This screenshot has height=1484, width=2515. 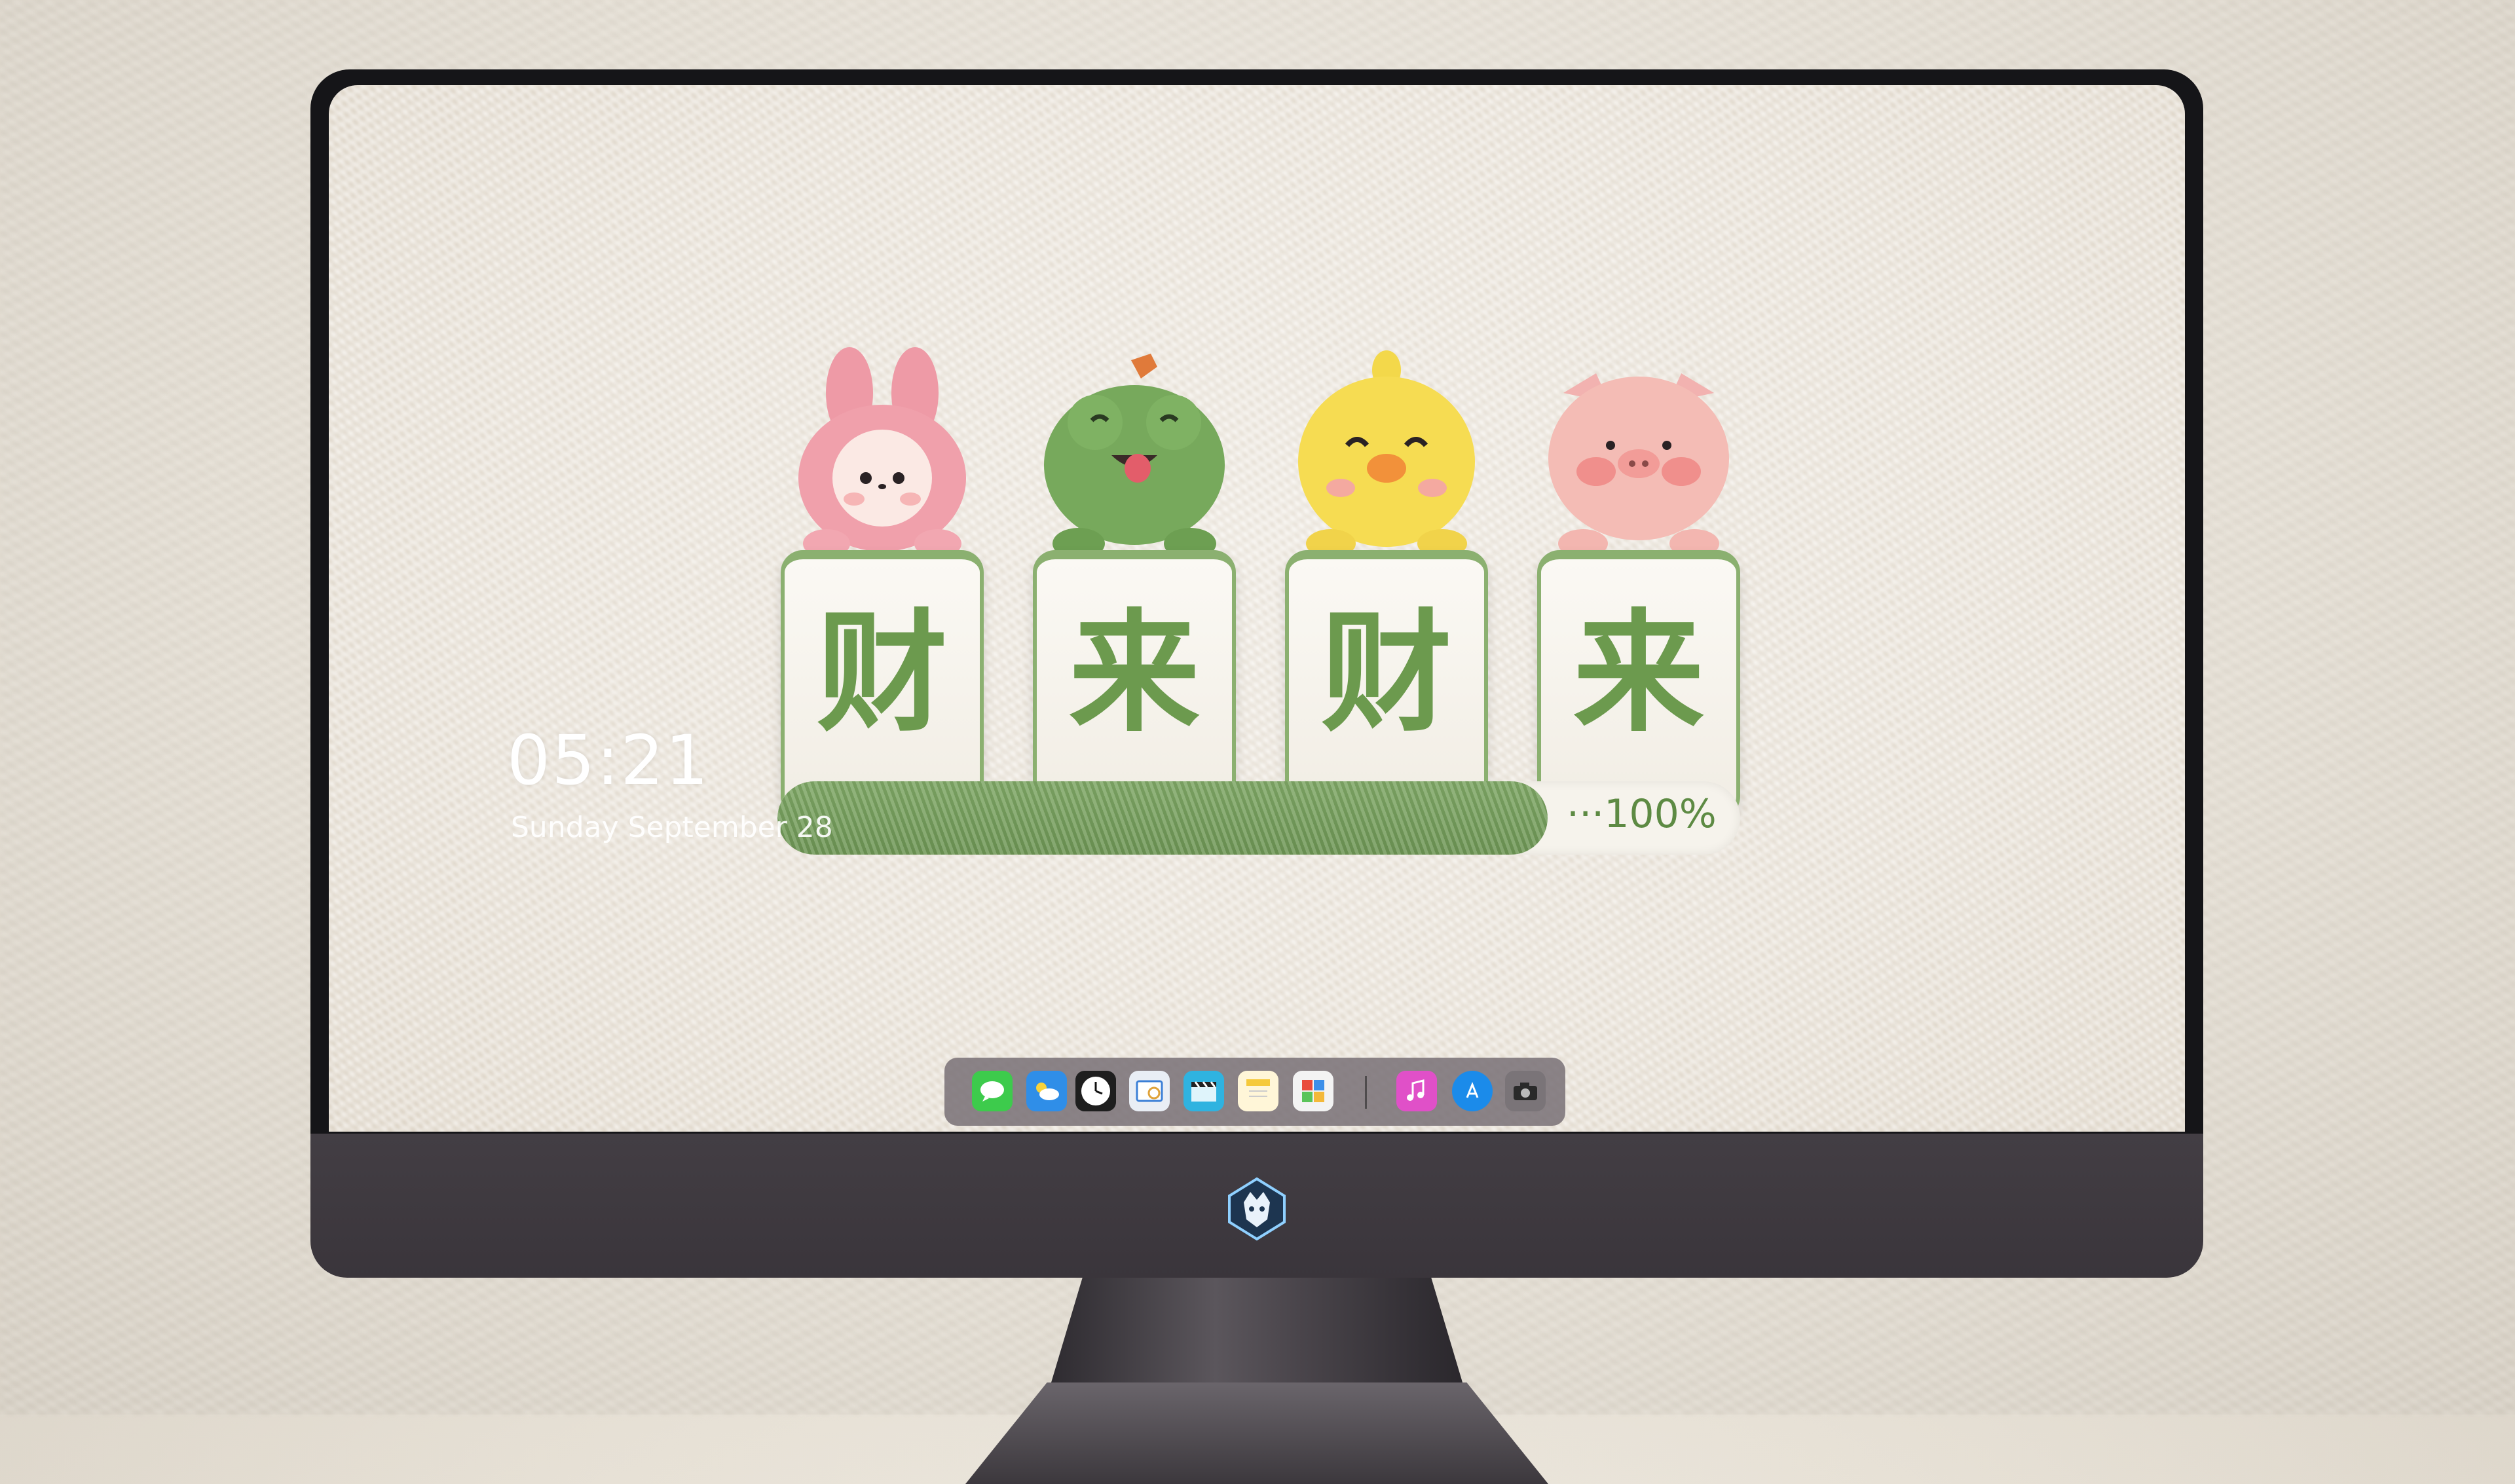 I want to click on monitor-stand-neck, so click(x=1256, y=1333).